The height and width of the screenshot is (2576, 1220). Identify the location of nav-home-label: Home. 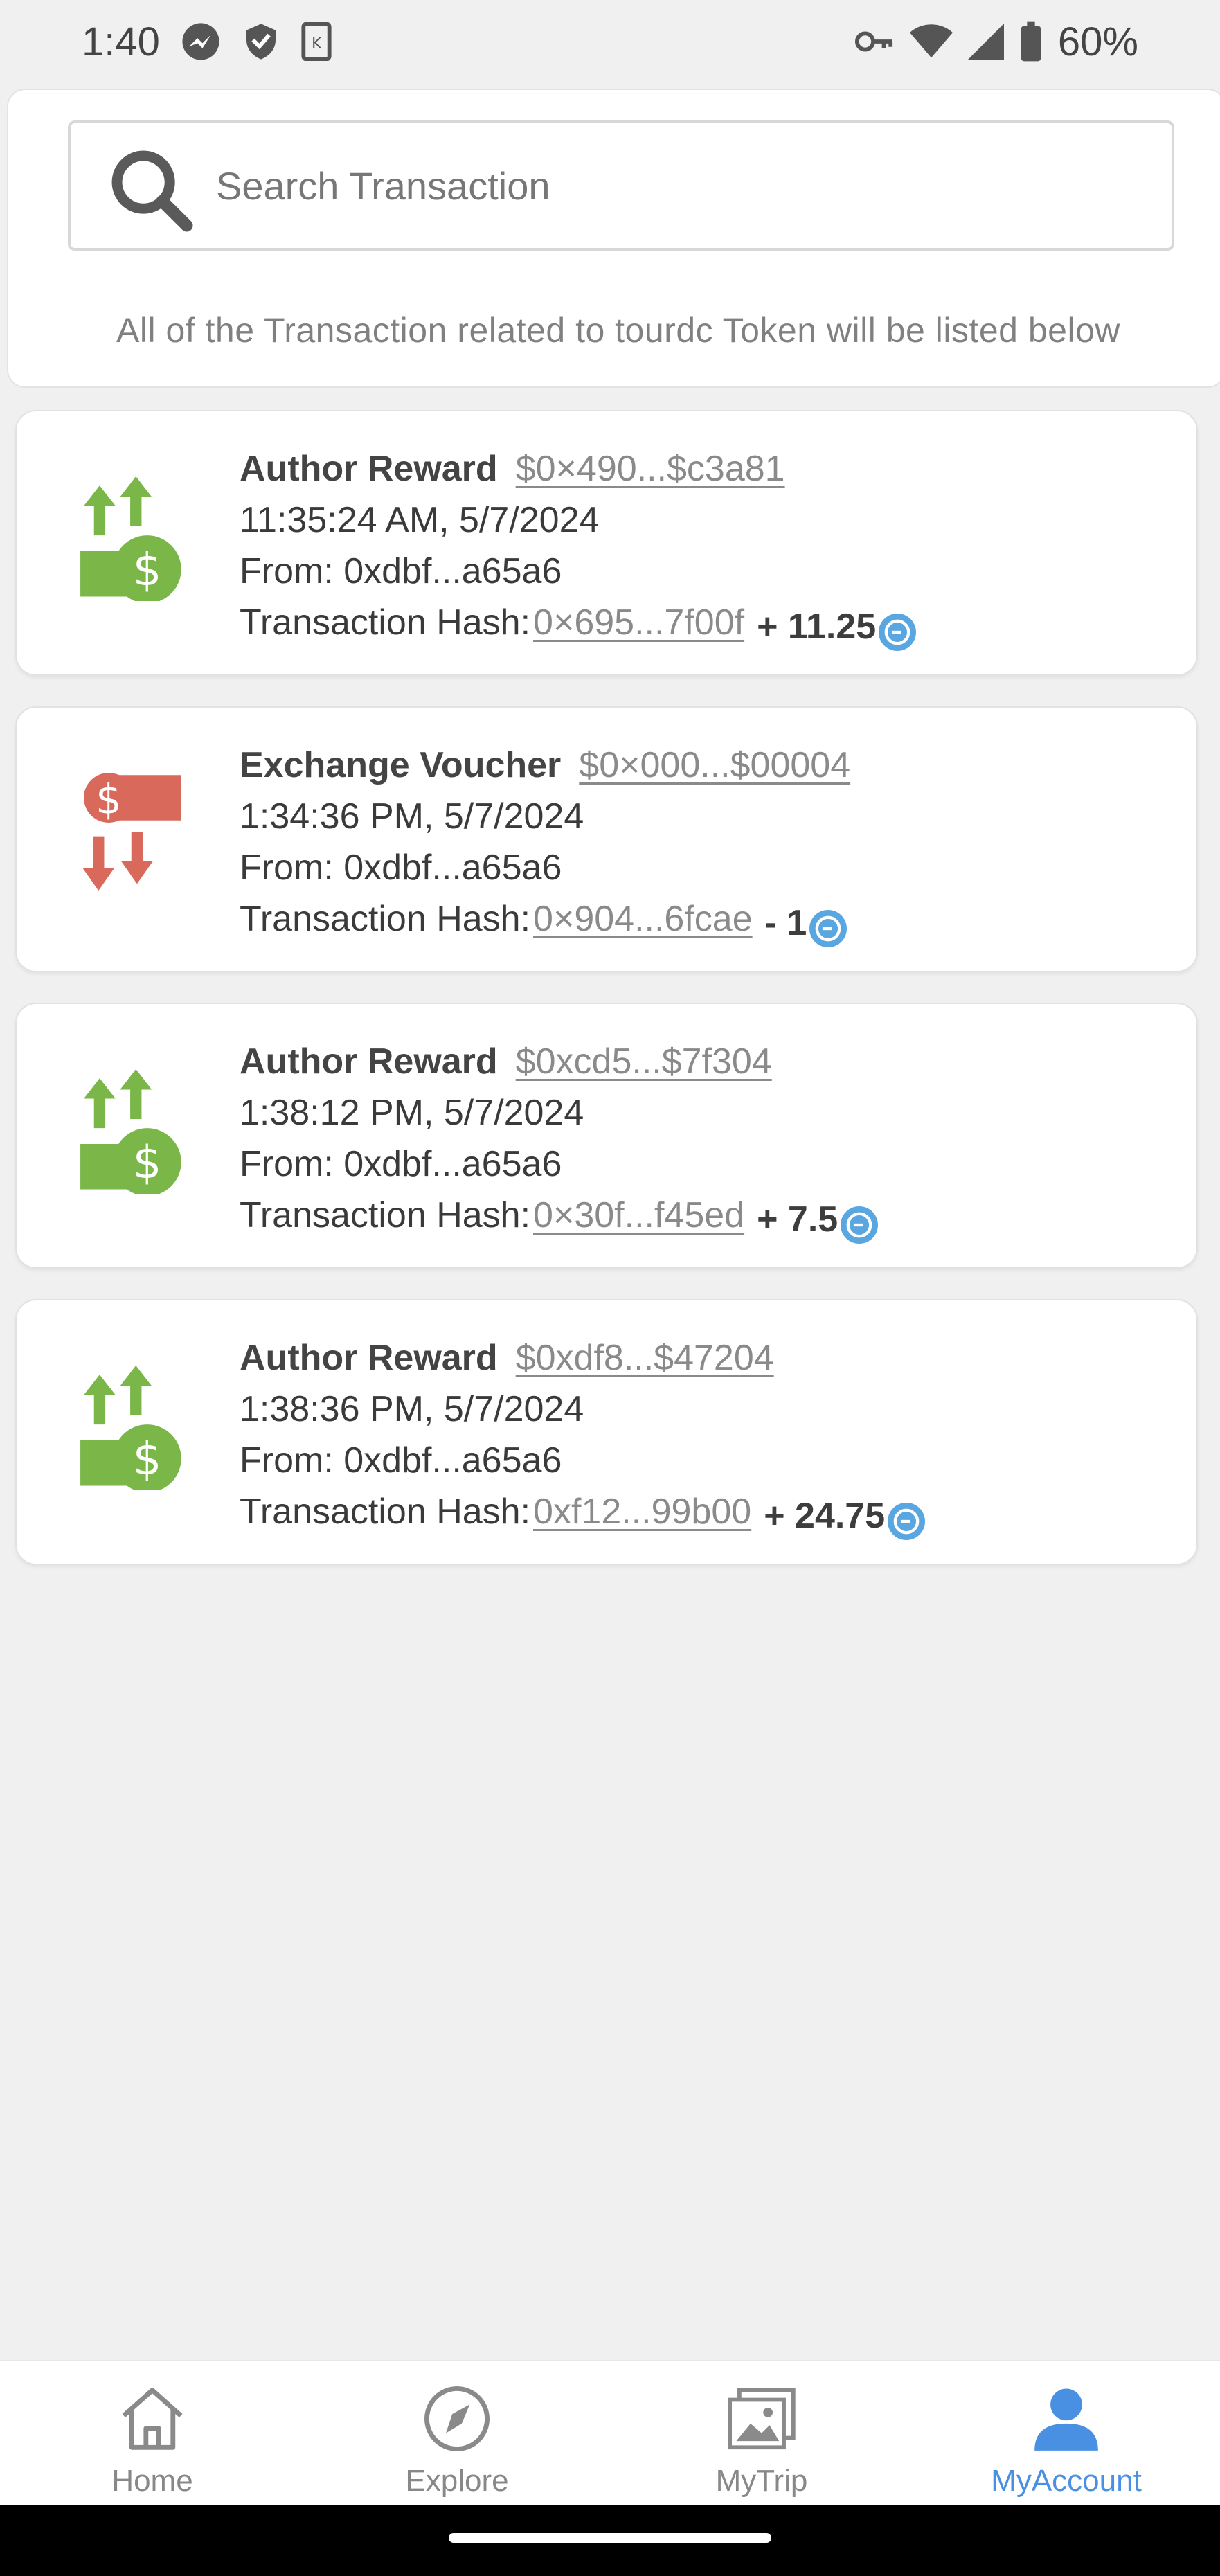
(152, 2481).